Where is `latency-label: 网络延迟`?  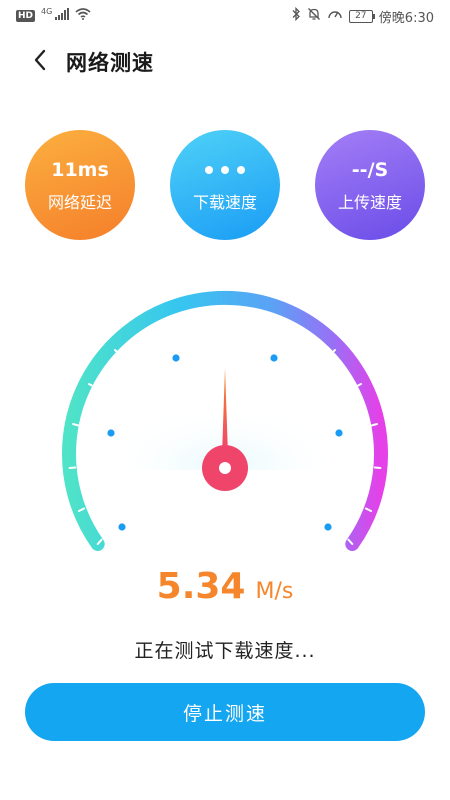 latency-label: 网络延迟 is located at coordinates (79, 202).